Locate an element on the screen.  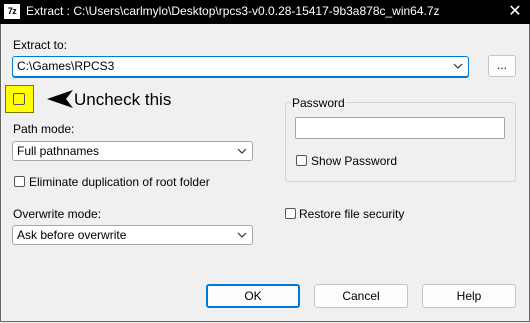
extract-to-label: Extract to: is located at coordinates (40, 45).